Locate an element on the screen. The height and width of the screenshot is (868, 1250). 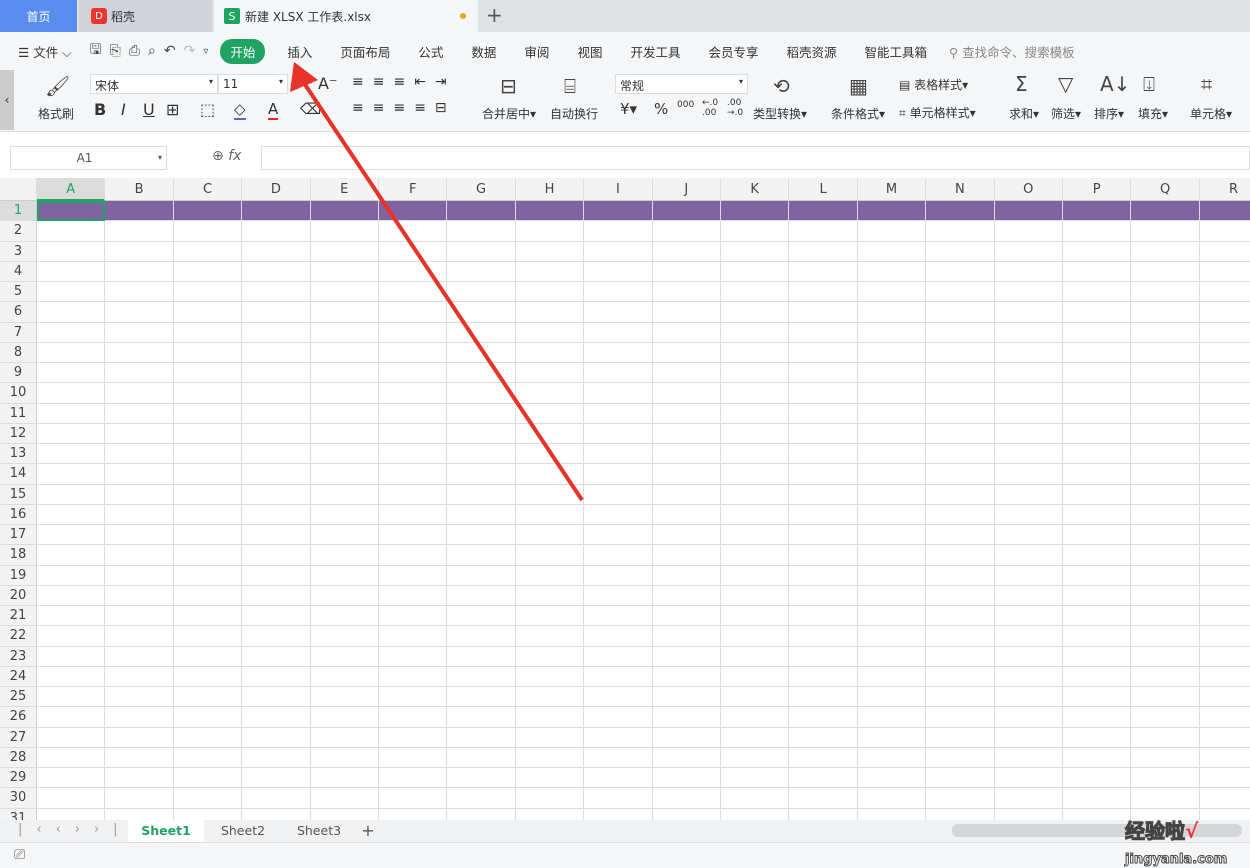
row-header-8: 8 is located at coordinates (18, 352).